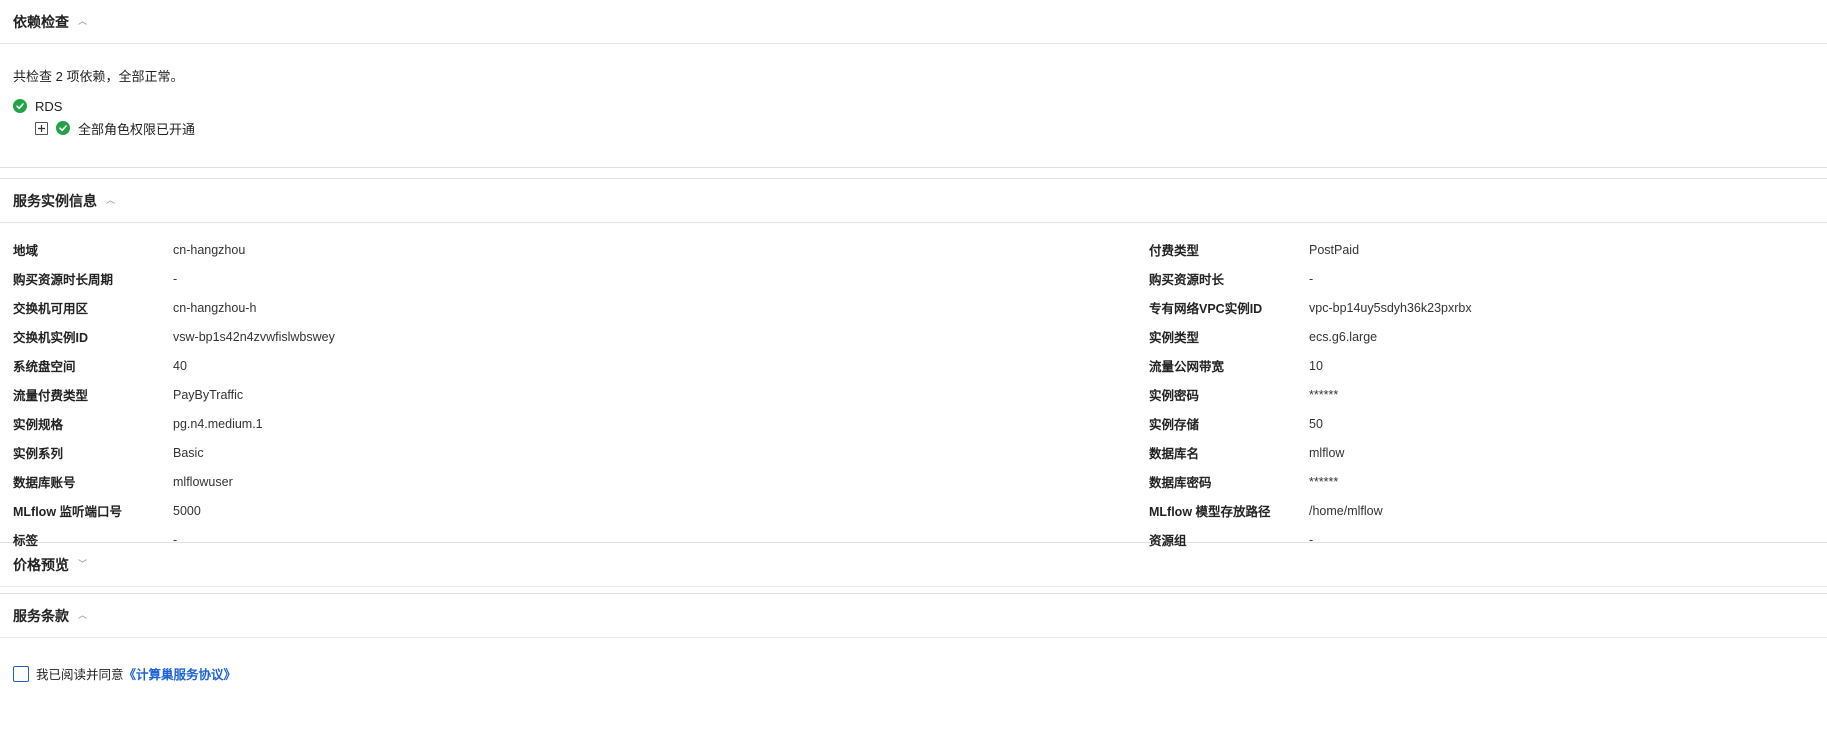 Image resolution: width=1827 pixels, height=750 pixels. What do you see at coordinates (26, 251) in the screenshot?
I see `info-key: 地域` at bounding box center [26, 251].